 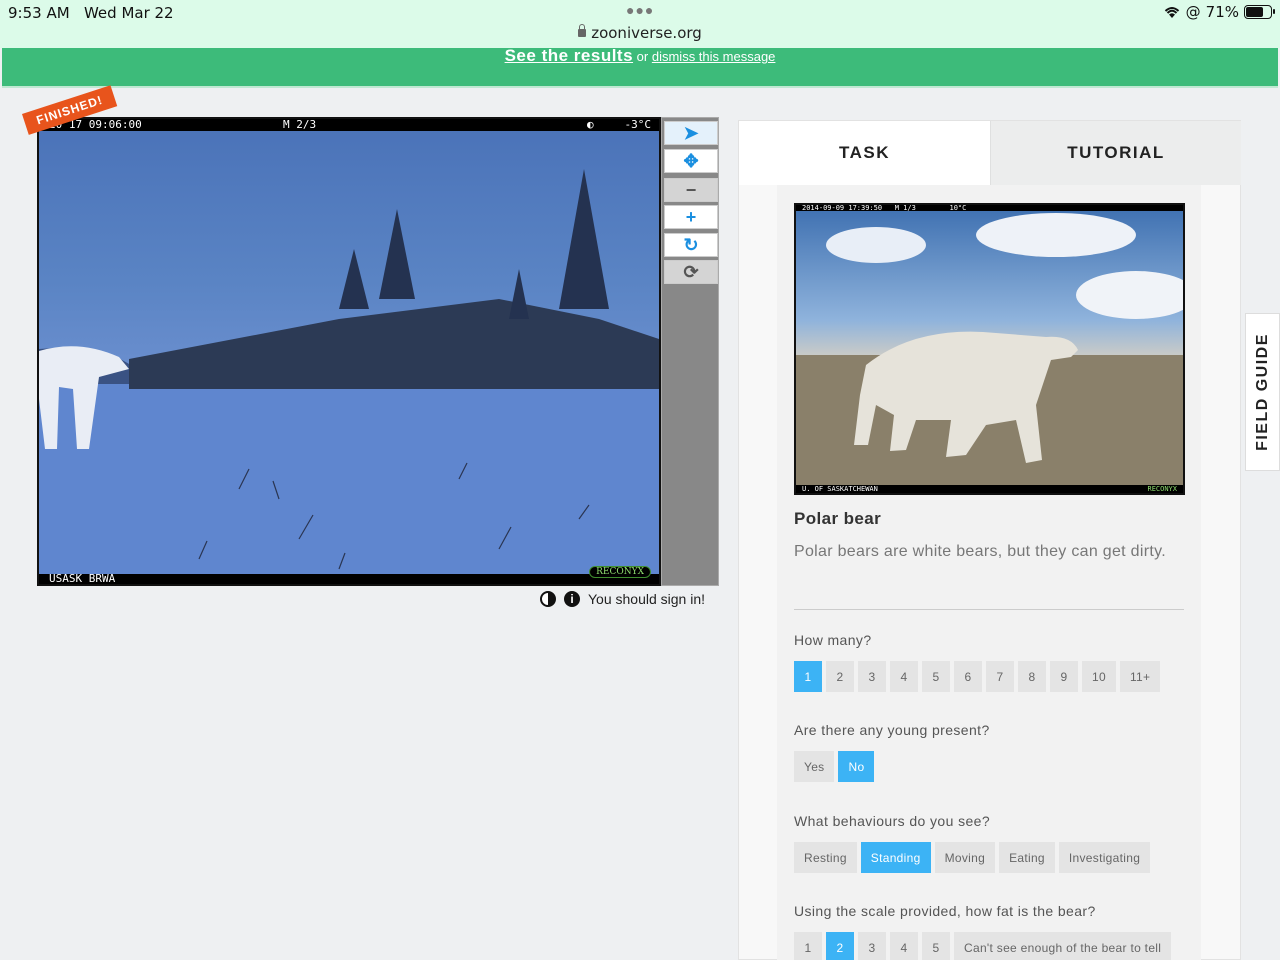 What do you see at coordinates (82, 578) in the screenshot?
I see `cam-location: USASK BRWA` at bounding box center [82, 578].